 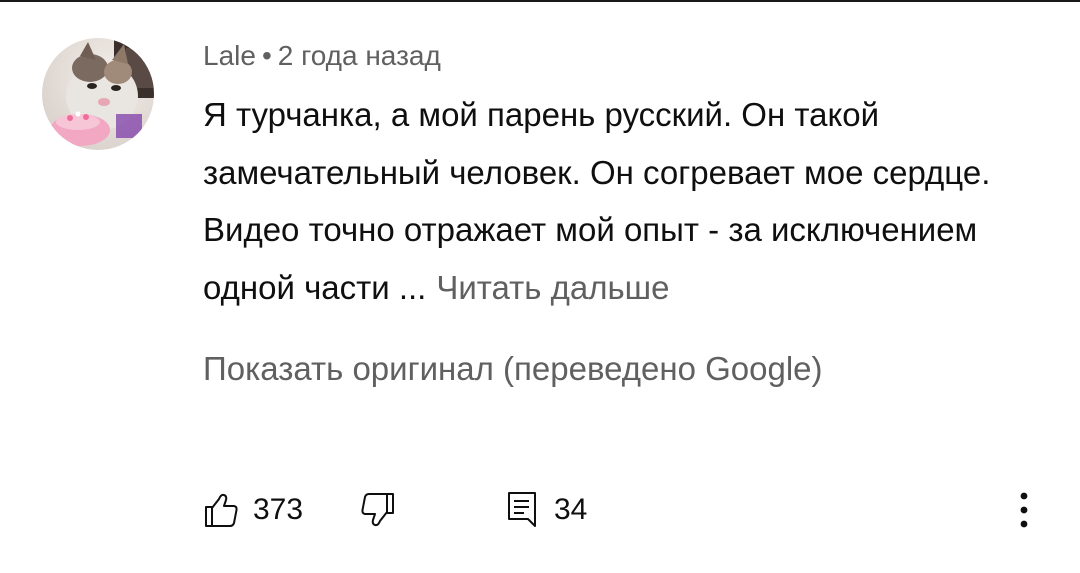 What do you see at coordinates (229, 55) in the screenshot?
I see `author-name: Lale` at bounding box center [229, 55].